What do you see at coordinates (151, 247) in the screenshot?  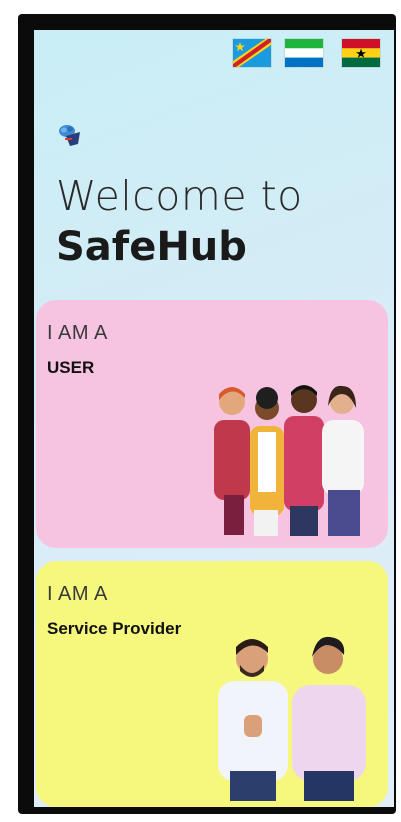 I see `app-title: SafeHub` at bounding box center [151, 247].